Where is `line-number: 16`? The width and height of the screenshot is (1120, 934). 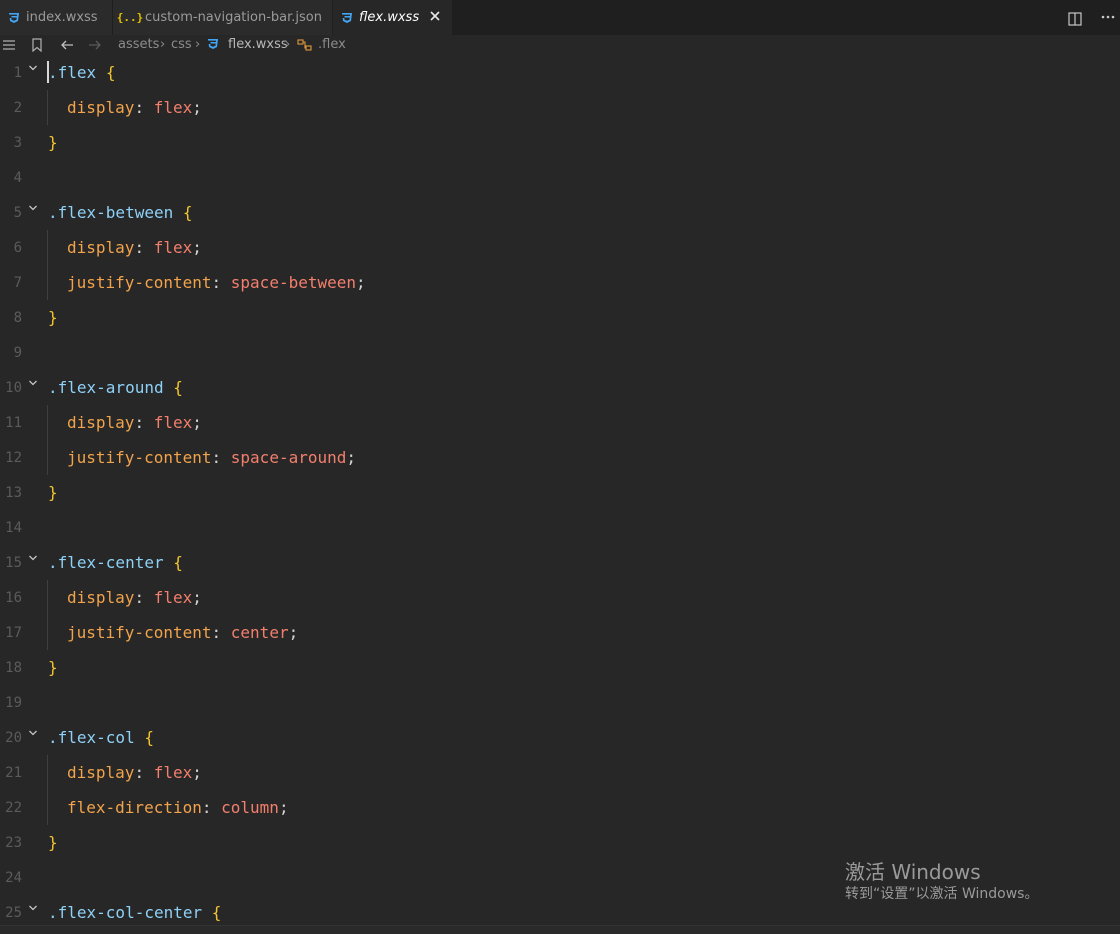
line-number: 16 is located at coordinates (13, 598).